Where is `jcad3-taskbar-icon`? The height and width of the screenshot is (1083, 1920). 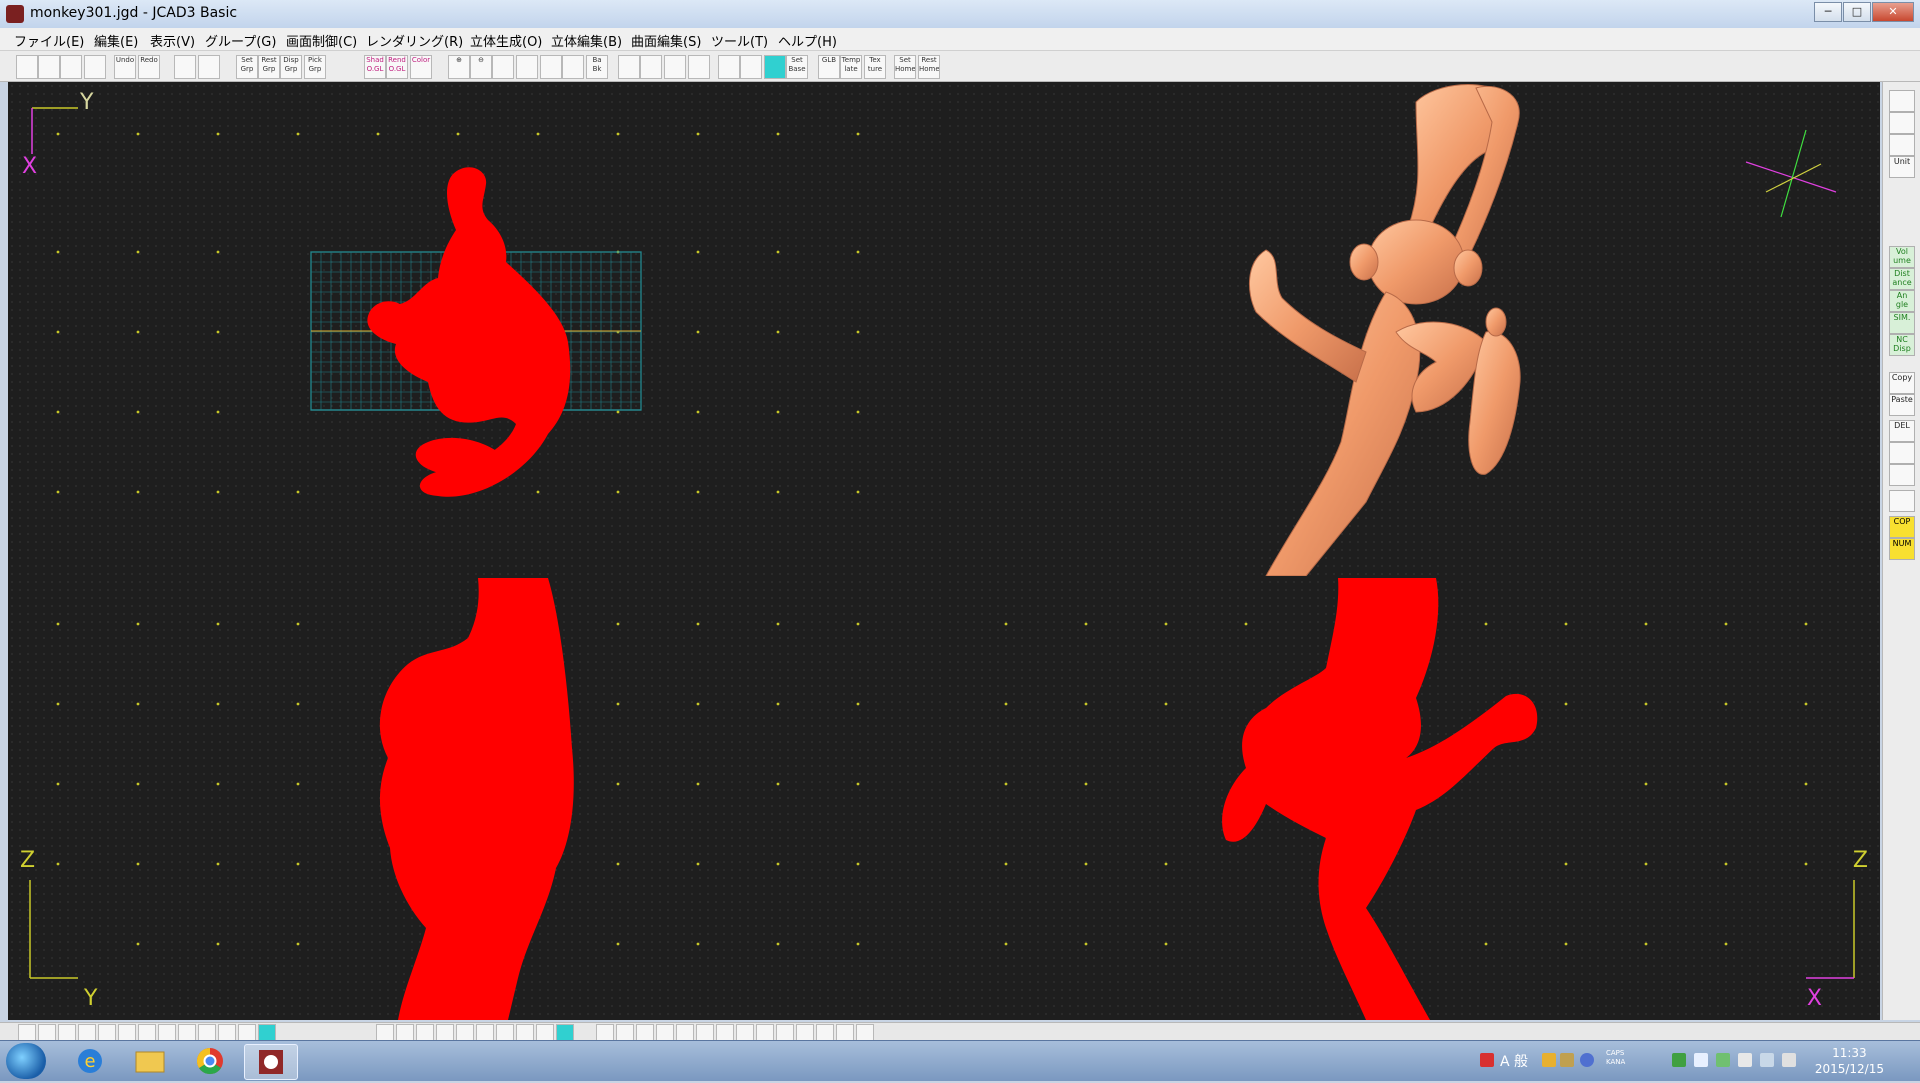
jcad3-taskbar-icon is located at coordinates (271, 1062).